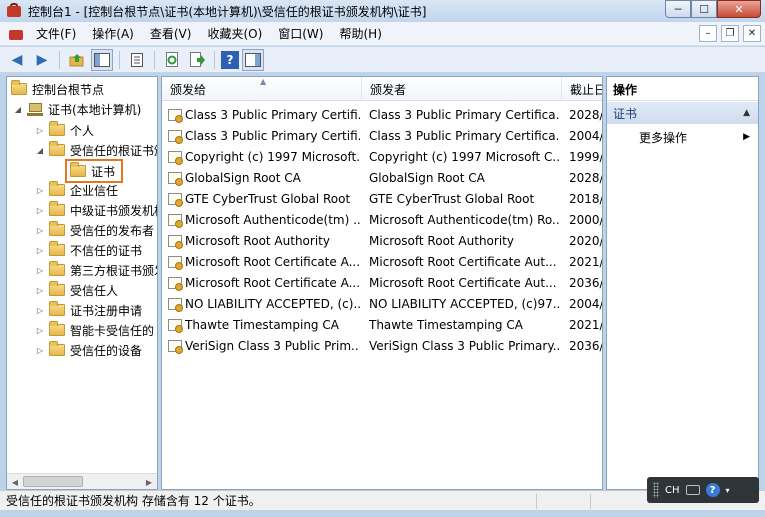 This screenshot has height=517, width=765. What do you see at coordinates (53, 481) in the screenshot?
I see `scrollbar-thumb` at bounding box center [53, 481].